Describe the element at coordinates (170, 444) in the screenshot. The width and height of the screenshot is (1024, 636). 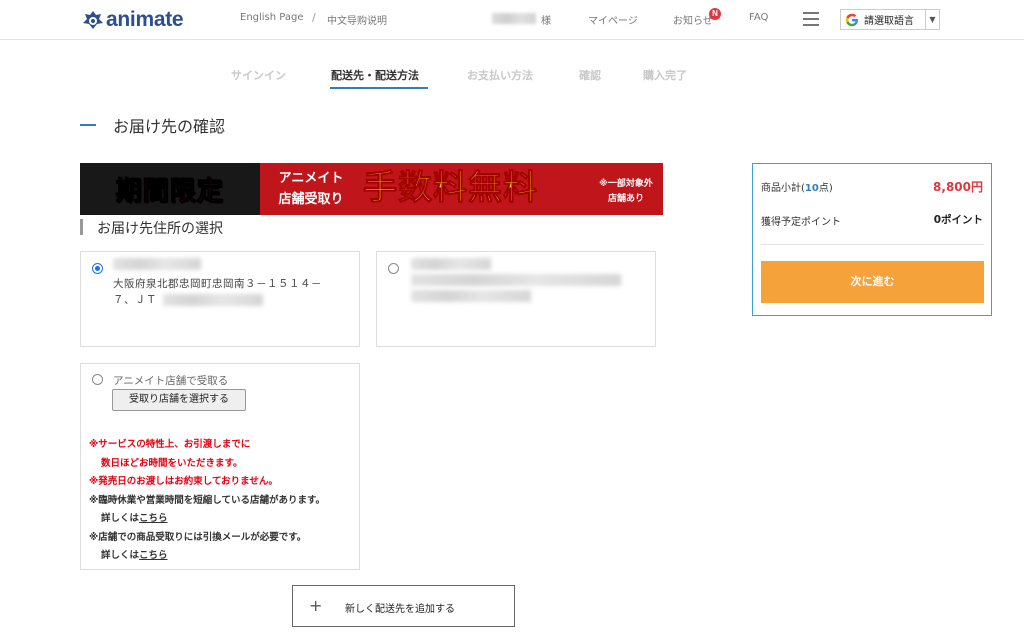
I see `service-note-line1: ※サービスの特性上、お引渡しまでに` at that location.